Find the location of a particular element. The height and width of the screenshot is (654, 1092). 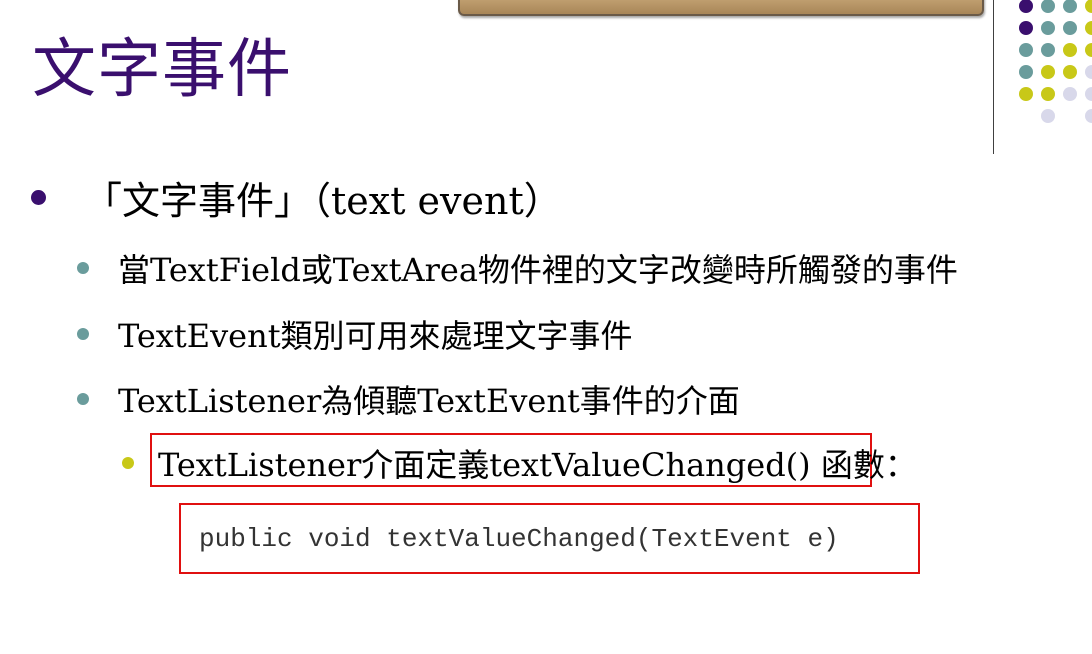

sub-sub-bullet-text: TextListener介面定義textValueChanged() 函數： is located at coordinates (537, 465).